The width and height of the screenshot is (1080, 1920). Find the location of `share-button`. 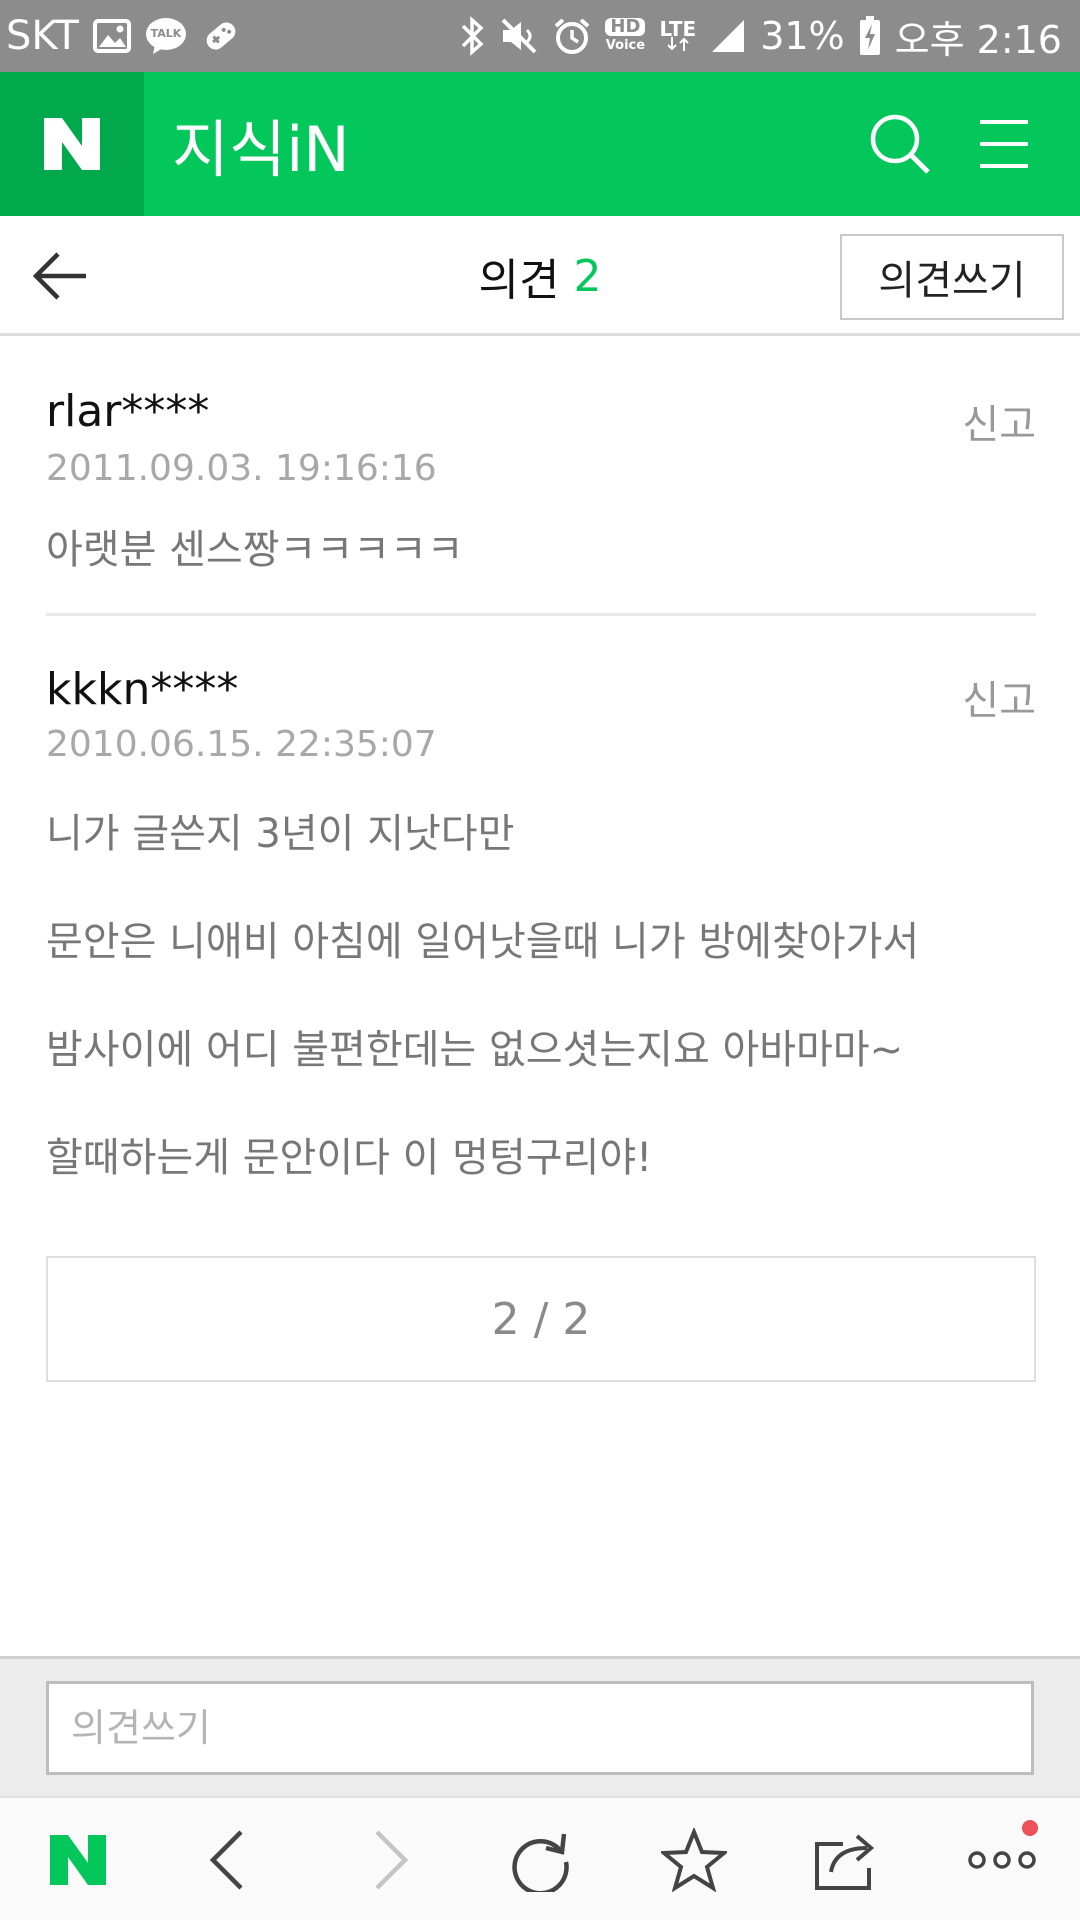

share-button is located at coordinates (848, 1860).